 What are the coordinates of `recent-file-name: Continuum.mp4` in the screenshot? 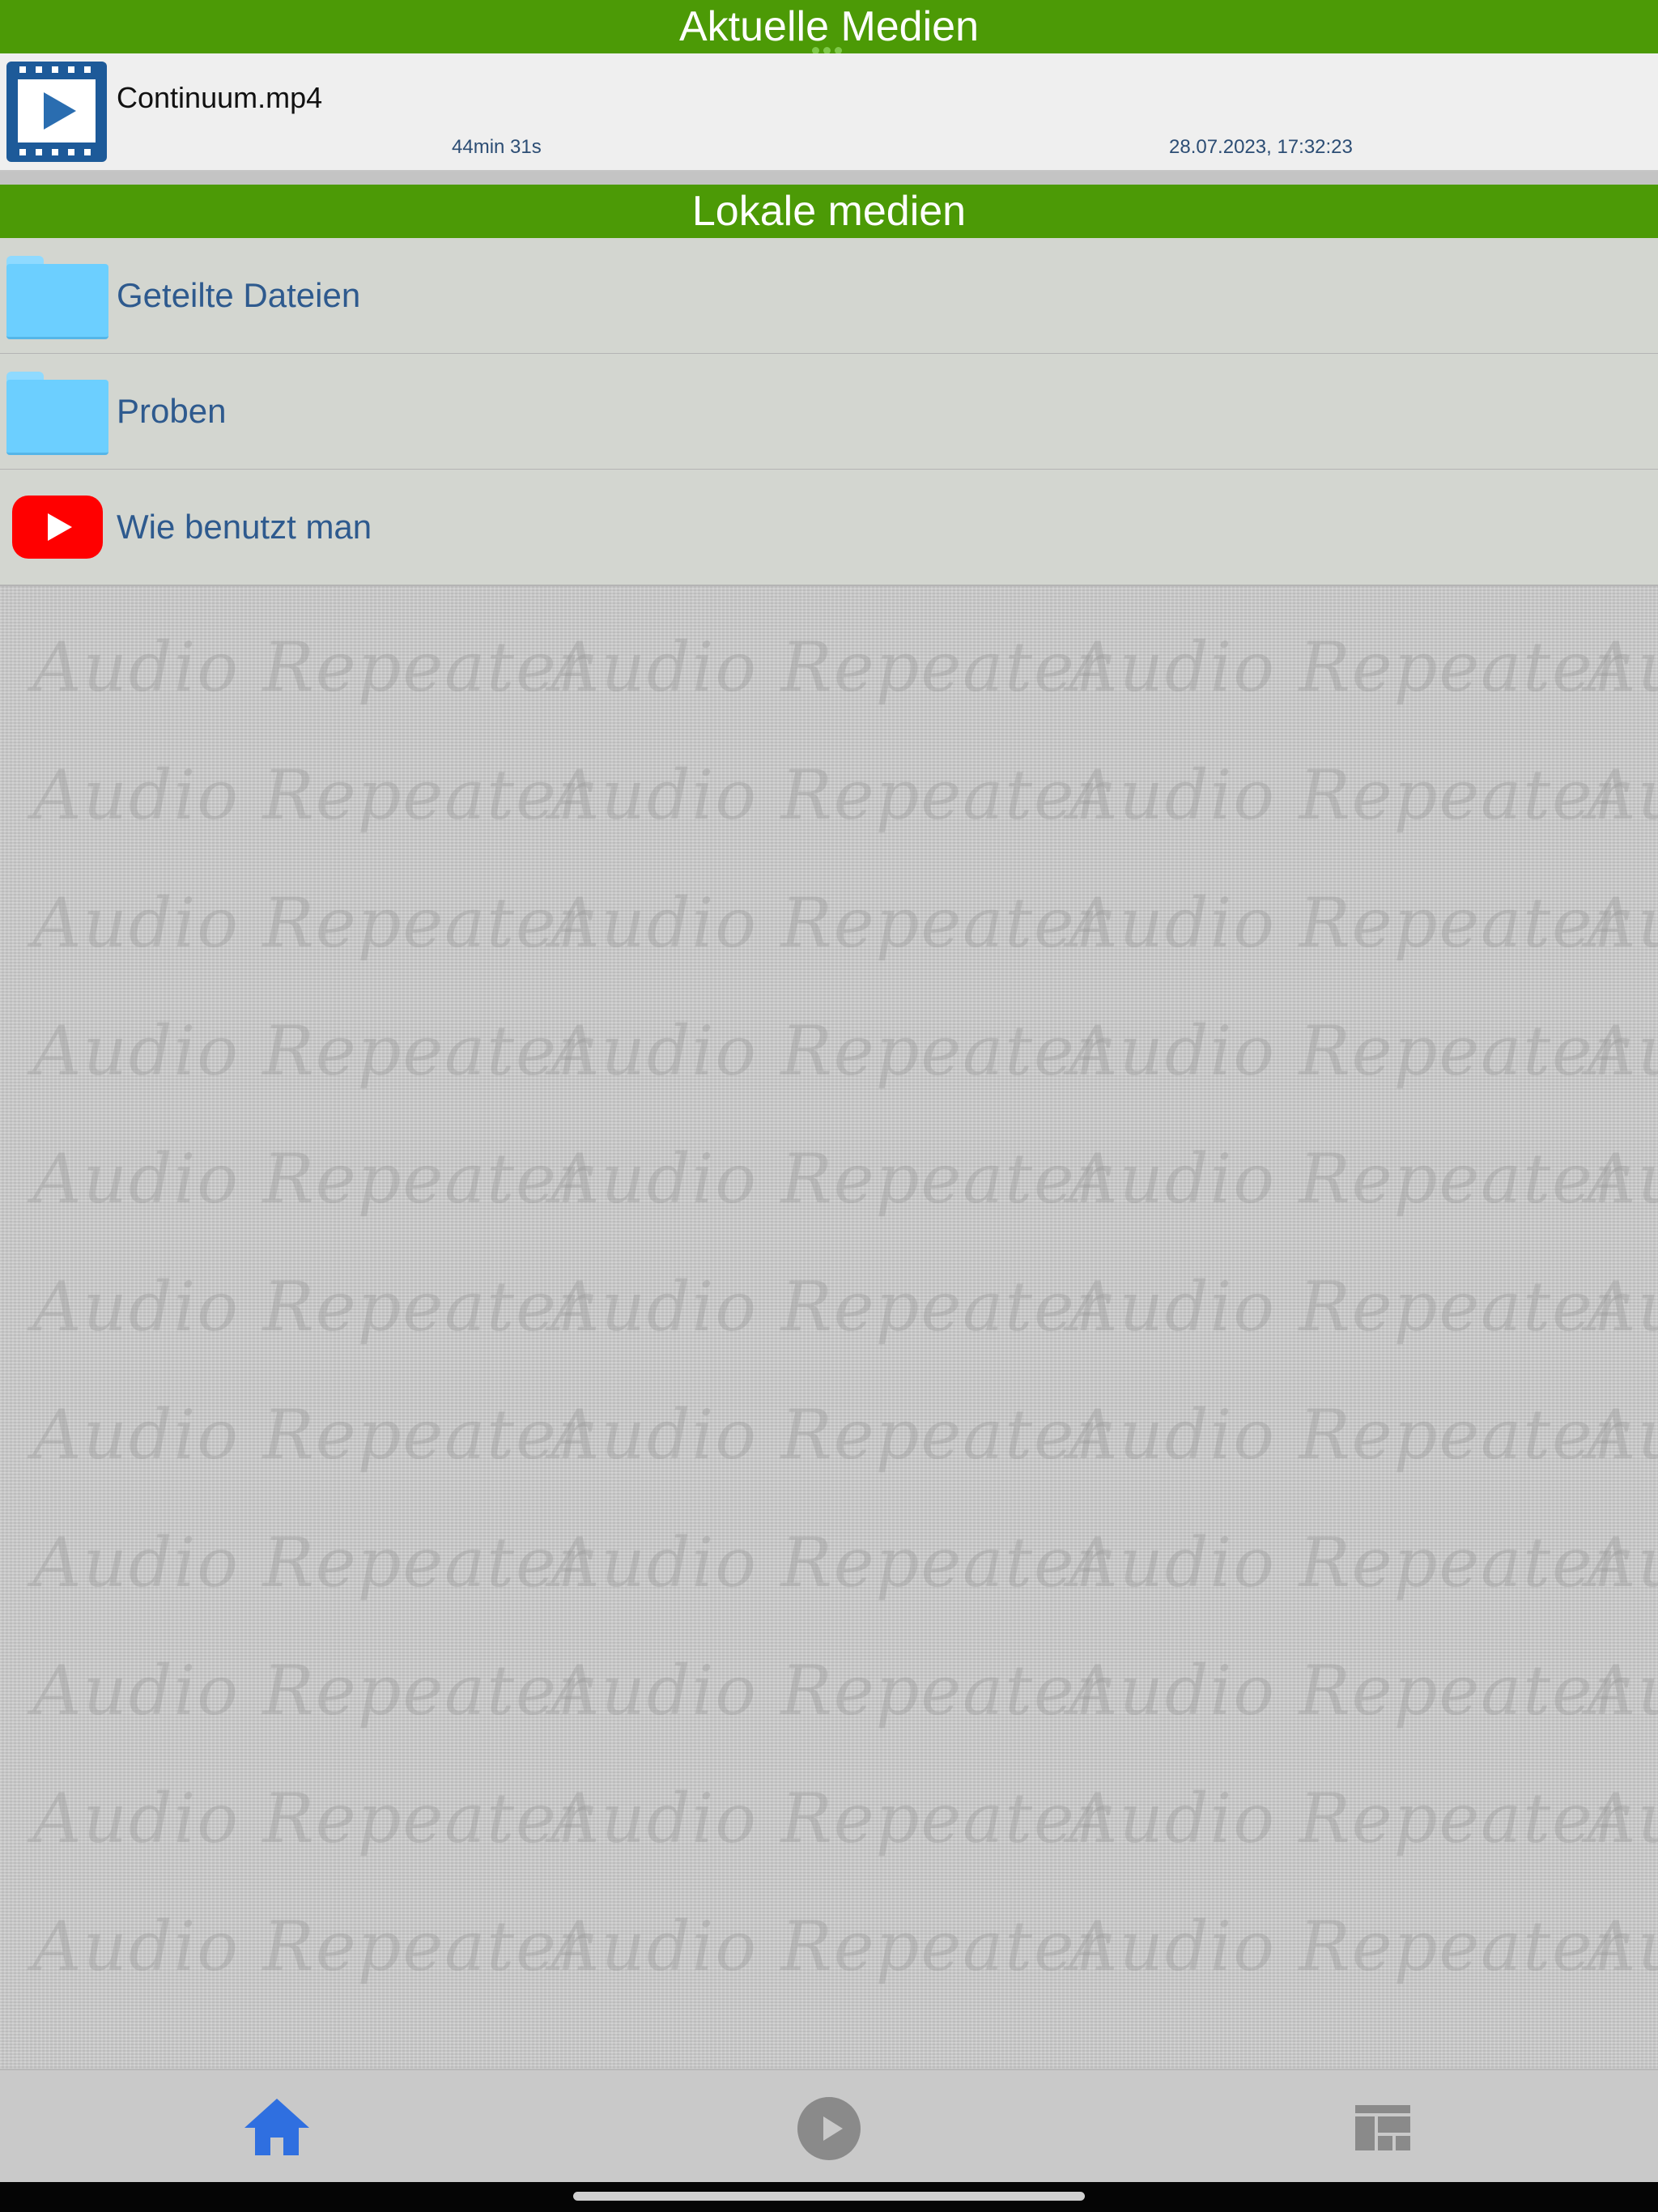 It's located at (220, 98).